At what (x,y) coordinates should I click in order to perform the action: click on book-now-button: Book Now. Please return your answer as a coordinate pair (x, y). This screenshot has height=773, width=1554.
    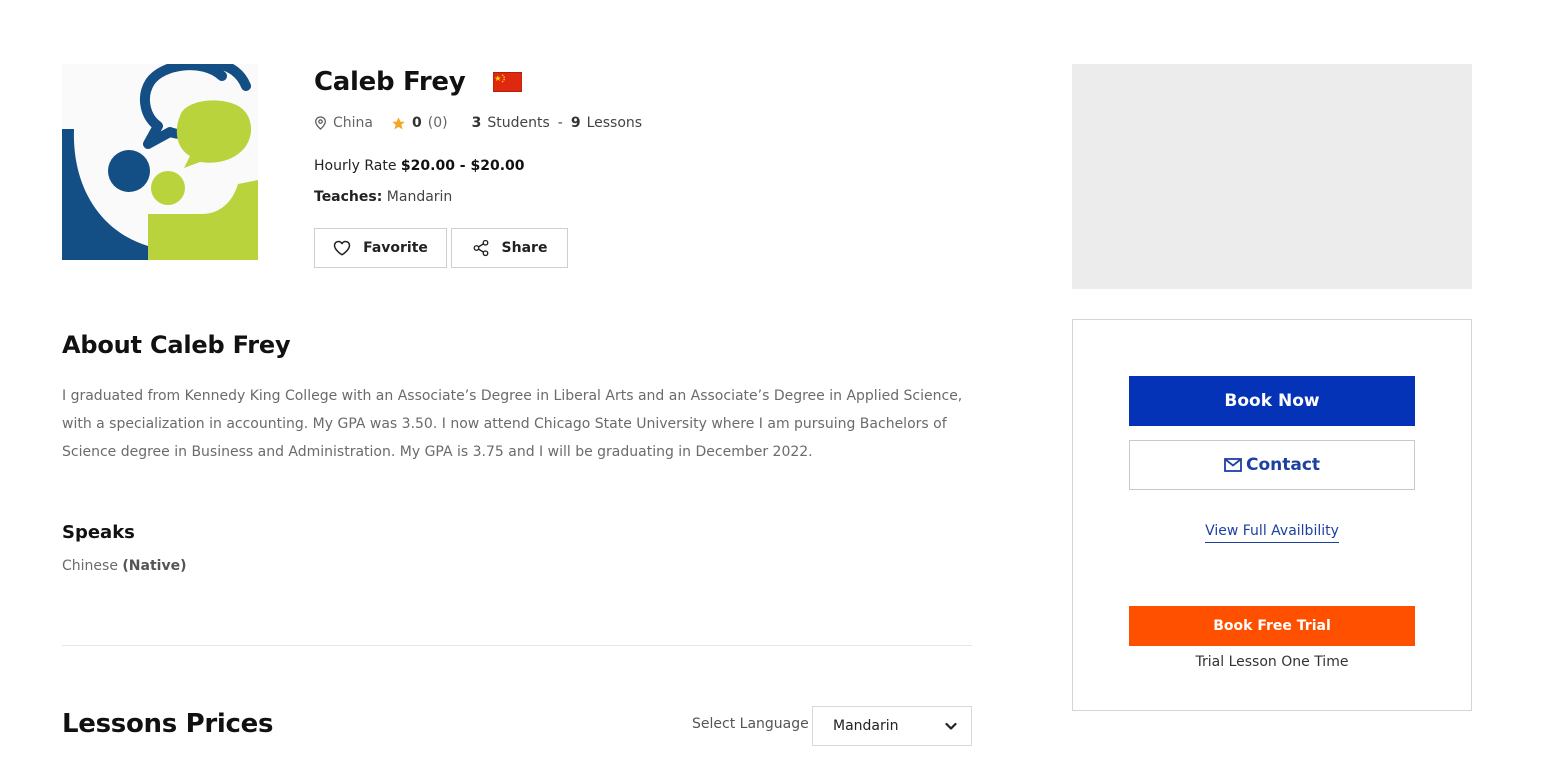
    Looking at the image, I should click on (1272, 401).